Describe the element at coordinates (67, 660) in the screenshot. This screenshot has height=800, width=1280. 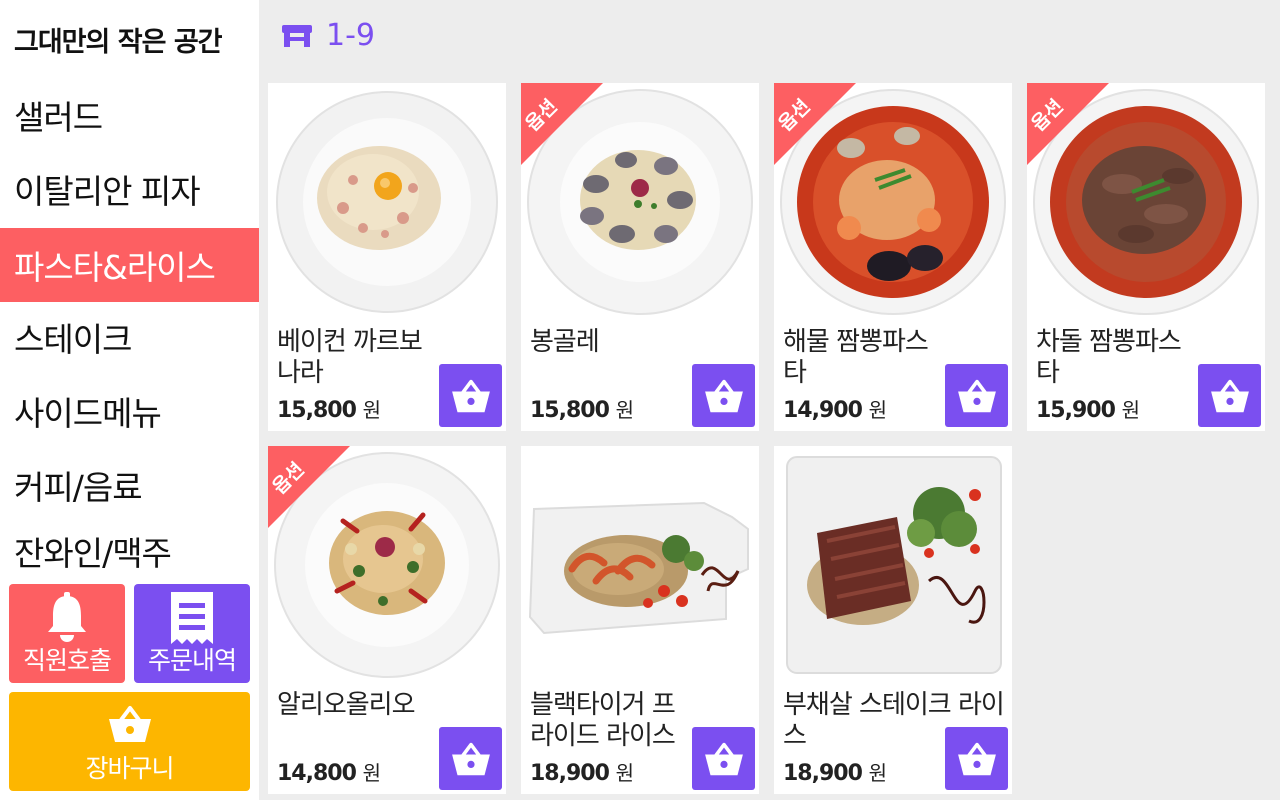
I see `staff-call-label: 직원호출` at that location.